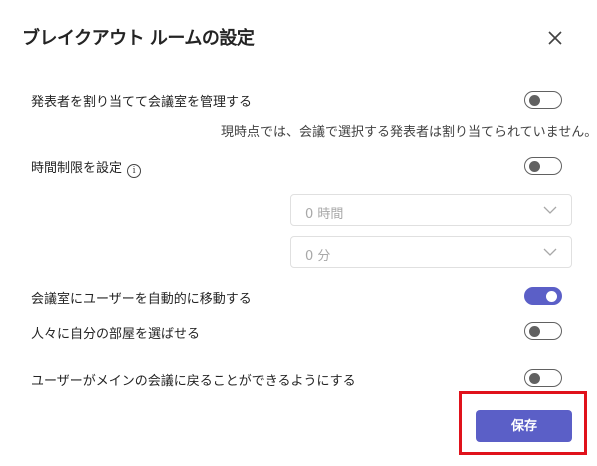  Describe the element at coordinates (524, 426) in the screenshot. I see `save-button: 保存` at that location.